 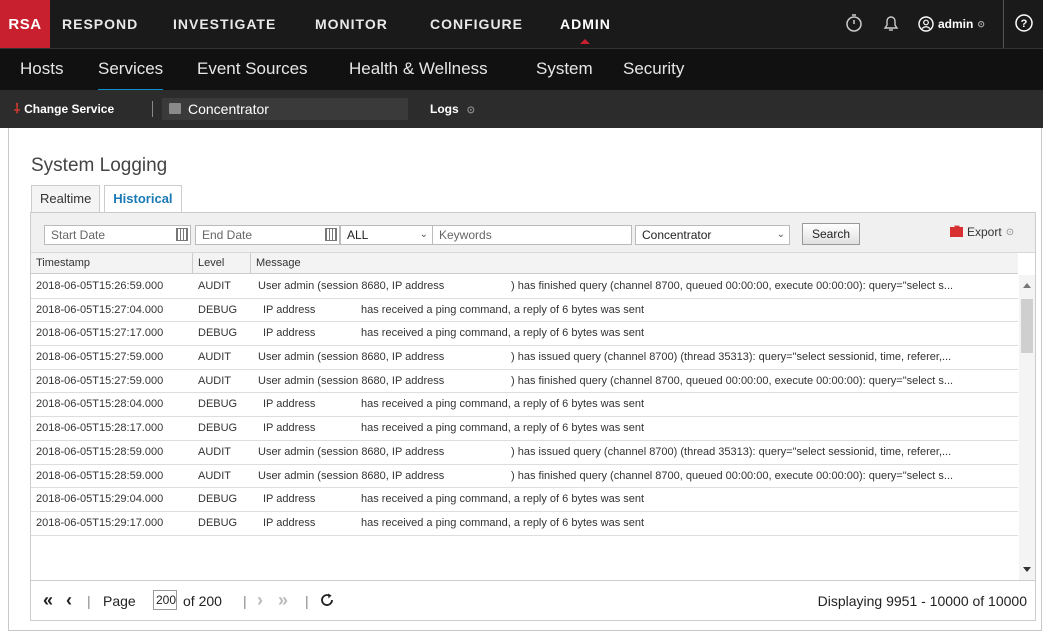 What do you see at coordinates (100, 24) in the screenshot?
I see `nav-respond: RESPOND` at bounding box center [100, 24].